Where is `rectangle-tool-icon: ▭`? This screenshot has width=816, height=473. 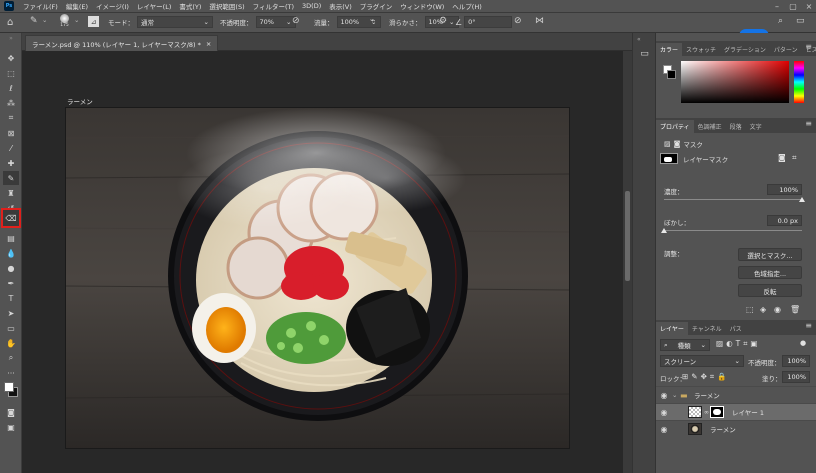 rectangle-tool-icon: ▭ is located at coordinates (11, 328).